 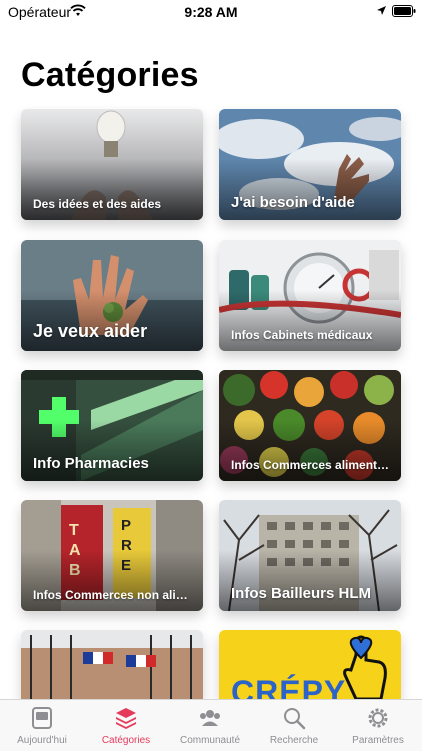 I want to click on tab-today: Aujourd'hui, so click(x=42, y=725).